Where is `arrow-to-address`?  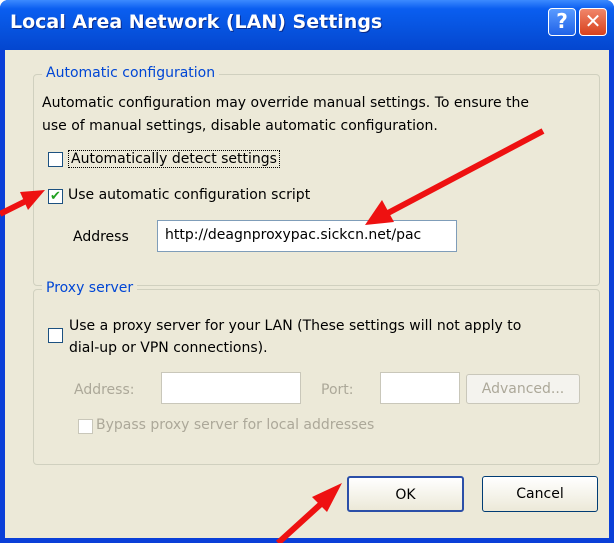 arrow-to-address is located at coordinates (455, 176).